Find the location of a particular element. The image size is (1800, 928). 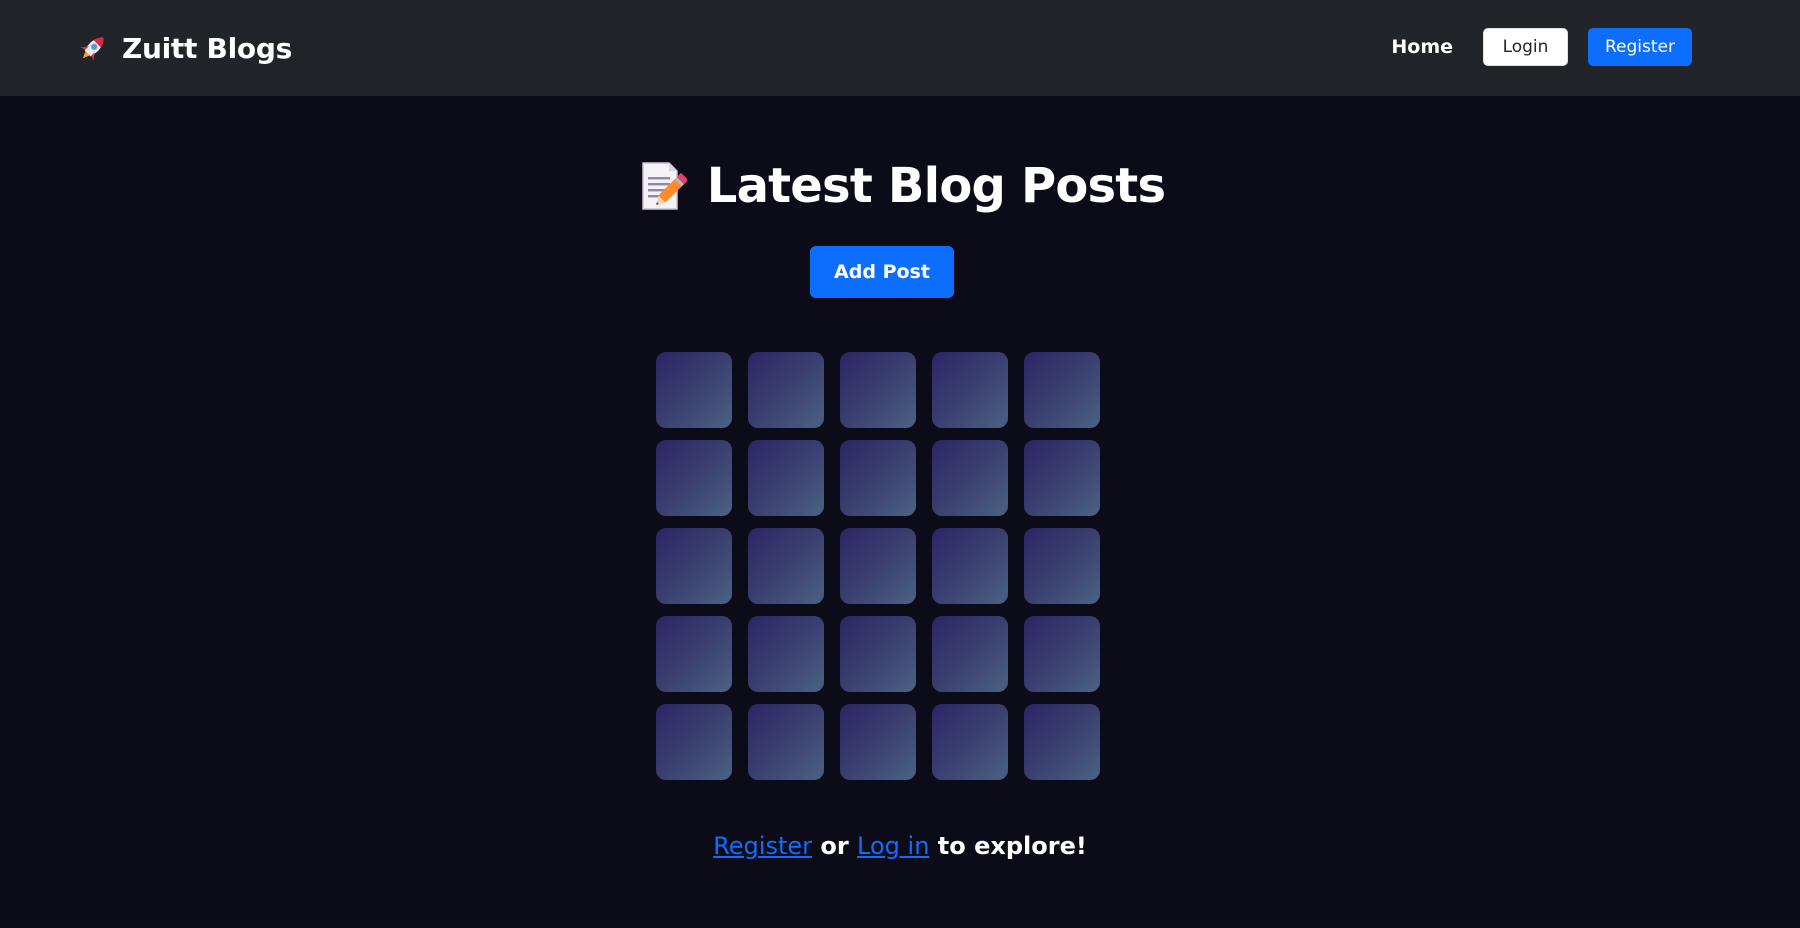

login-button: Login is located at coordinates (1525, 47).